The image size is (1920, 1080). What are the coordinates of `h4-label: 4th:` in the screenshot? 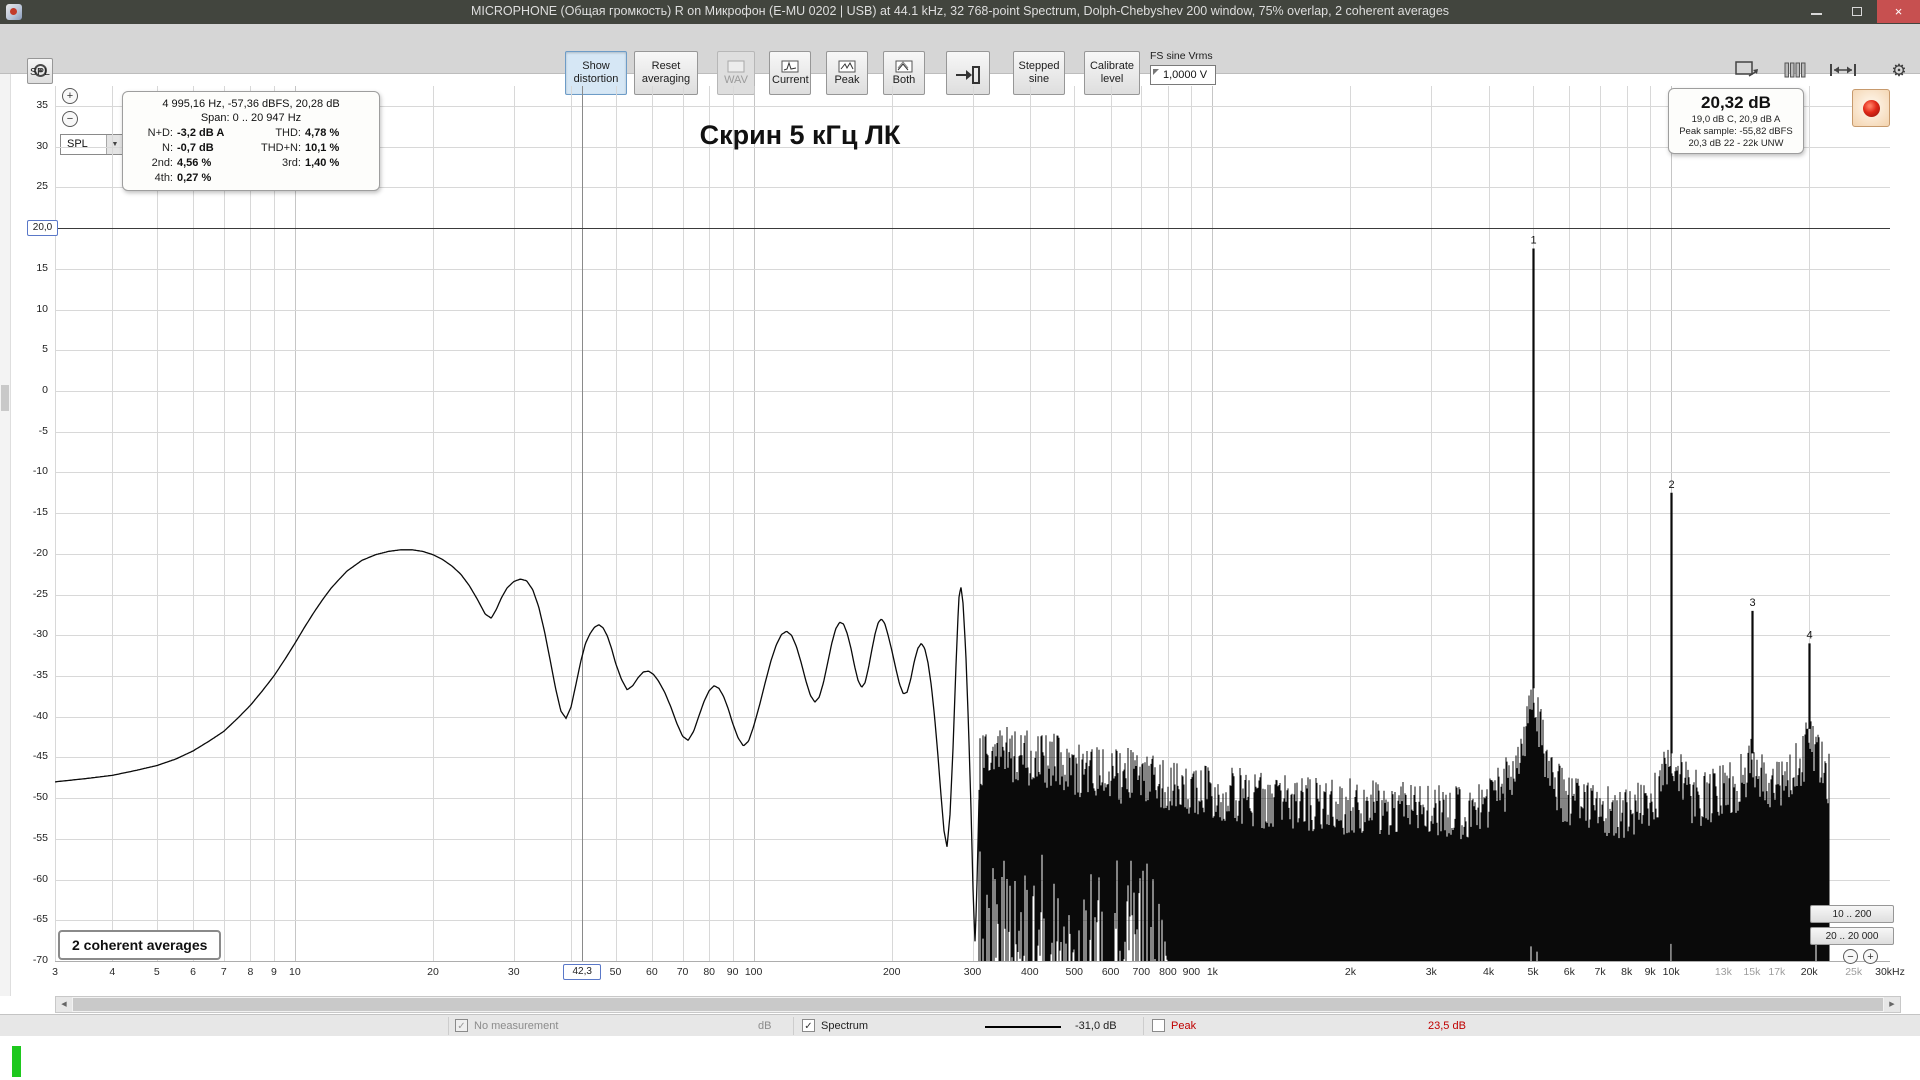 It's located at (163, 178).